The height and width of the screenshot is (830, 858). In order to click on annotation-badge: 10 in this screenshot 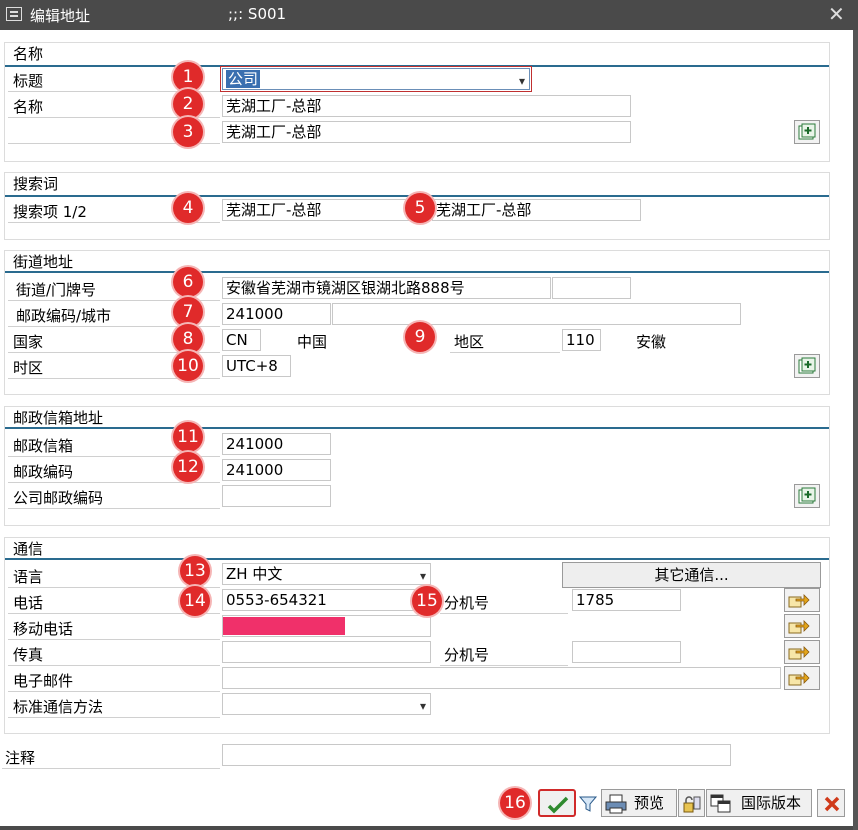, I will do `click(188, 366)`.